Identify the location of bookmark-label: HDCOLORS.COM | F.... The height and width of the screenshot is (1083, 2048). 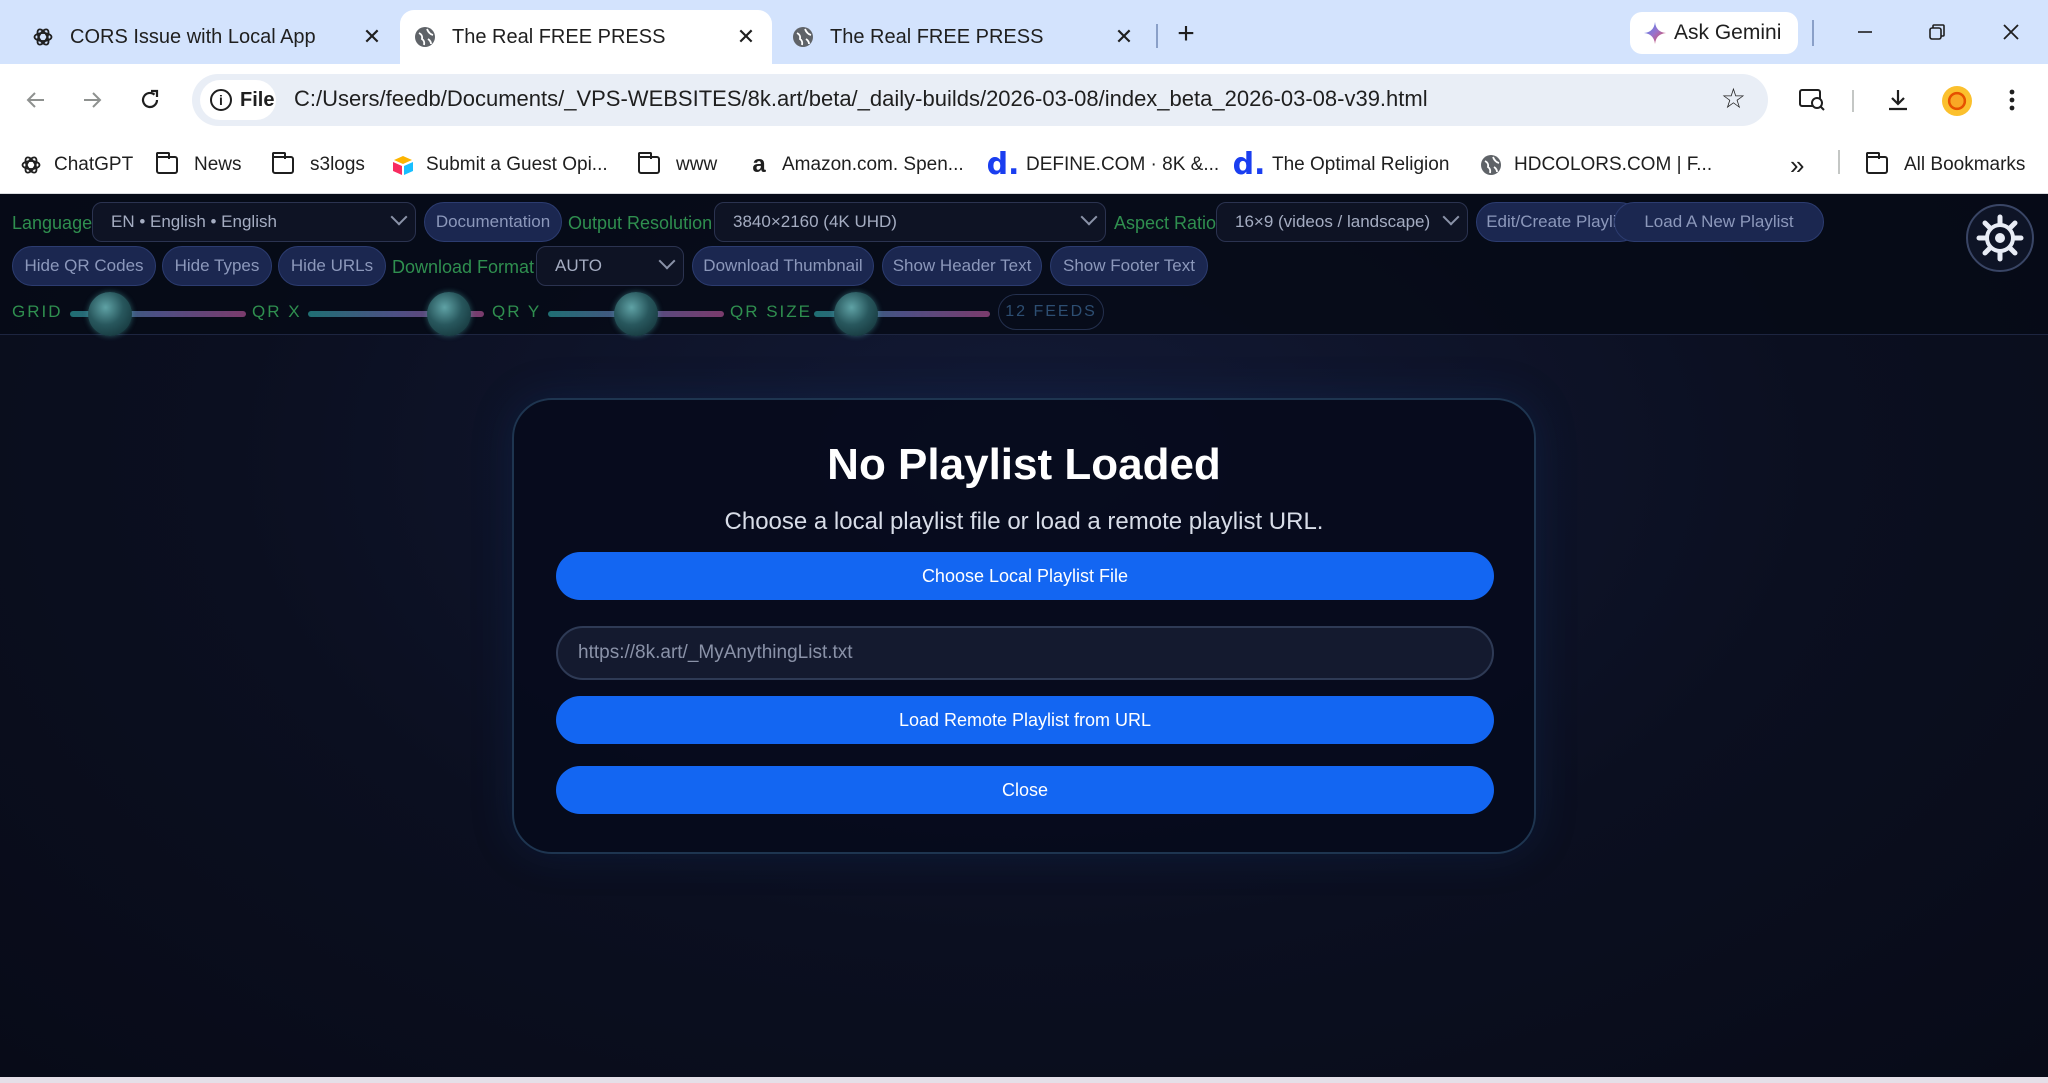
(1613, 164).